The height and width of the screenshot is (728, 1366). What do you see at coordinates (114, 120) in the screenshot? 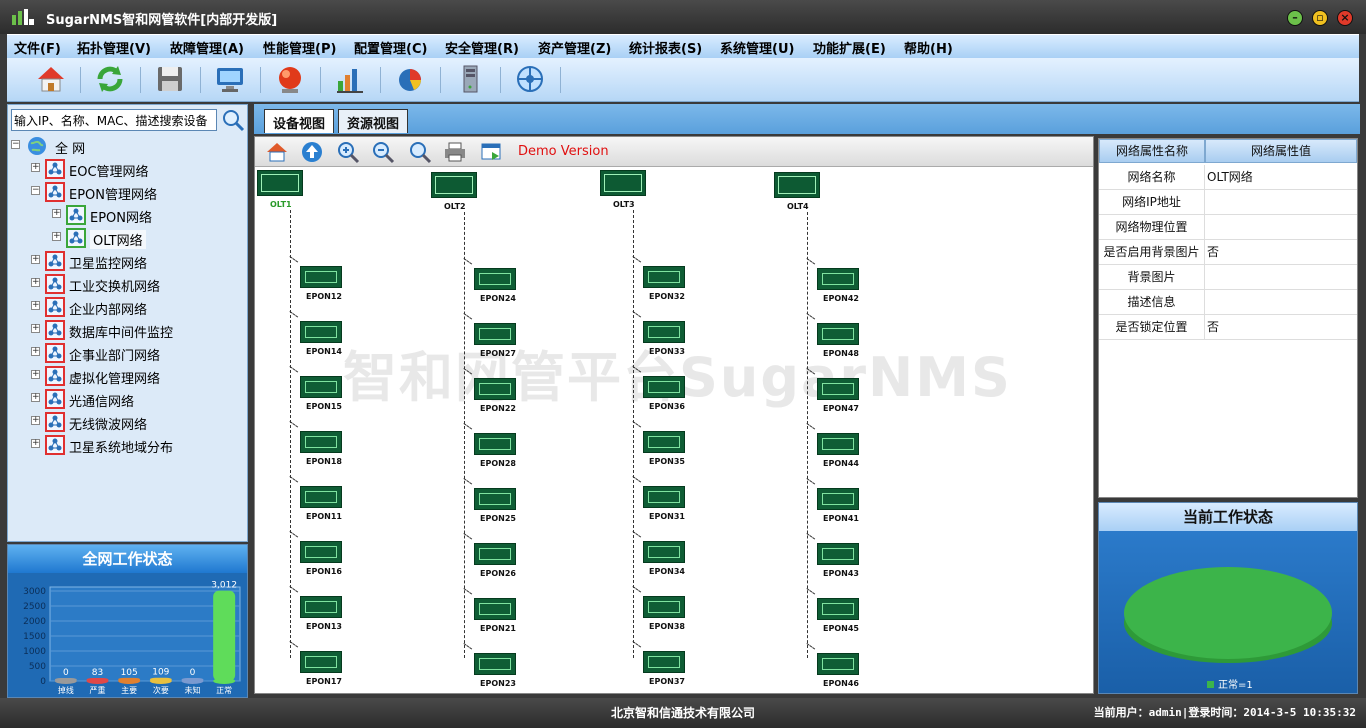
I see `device-search-input` at bounding box center [114, 120].